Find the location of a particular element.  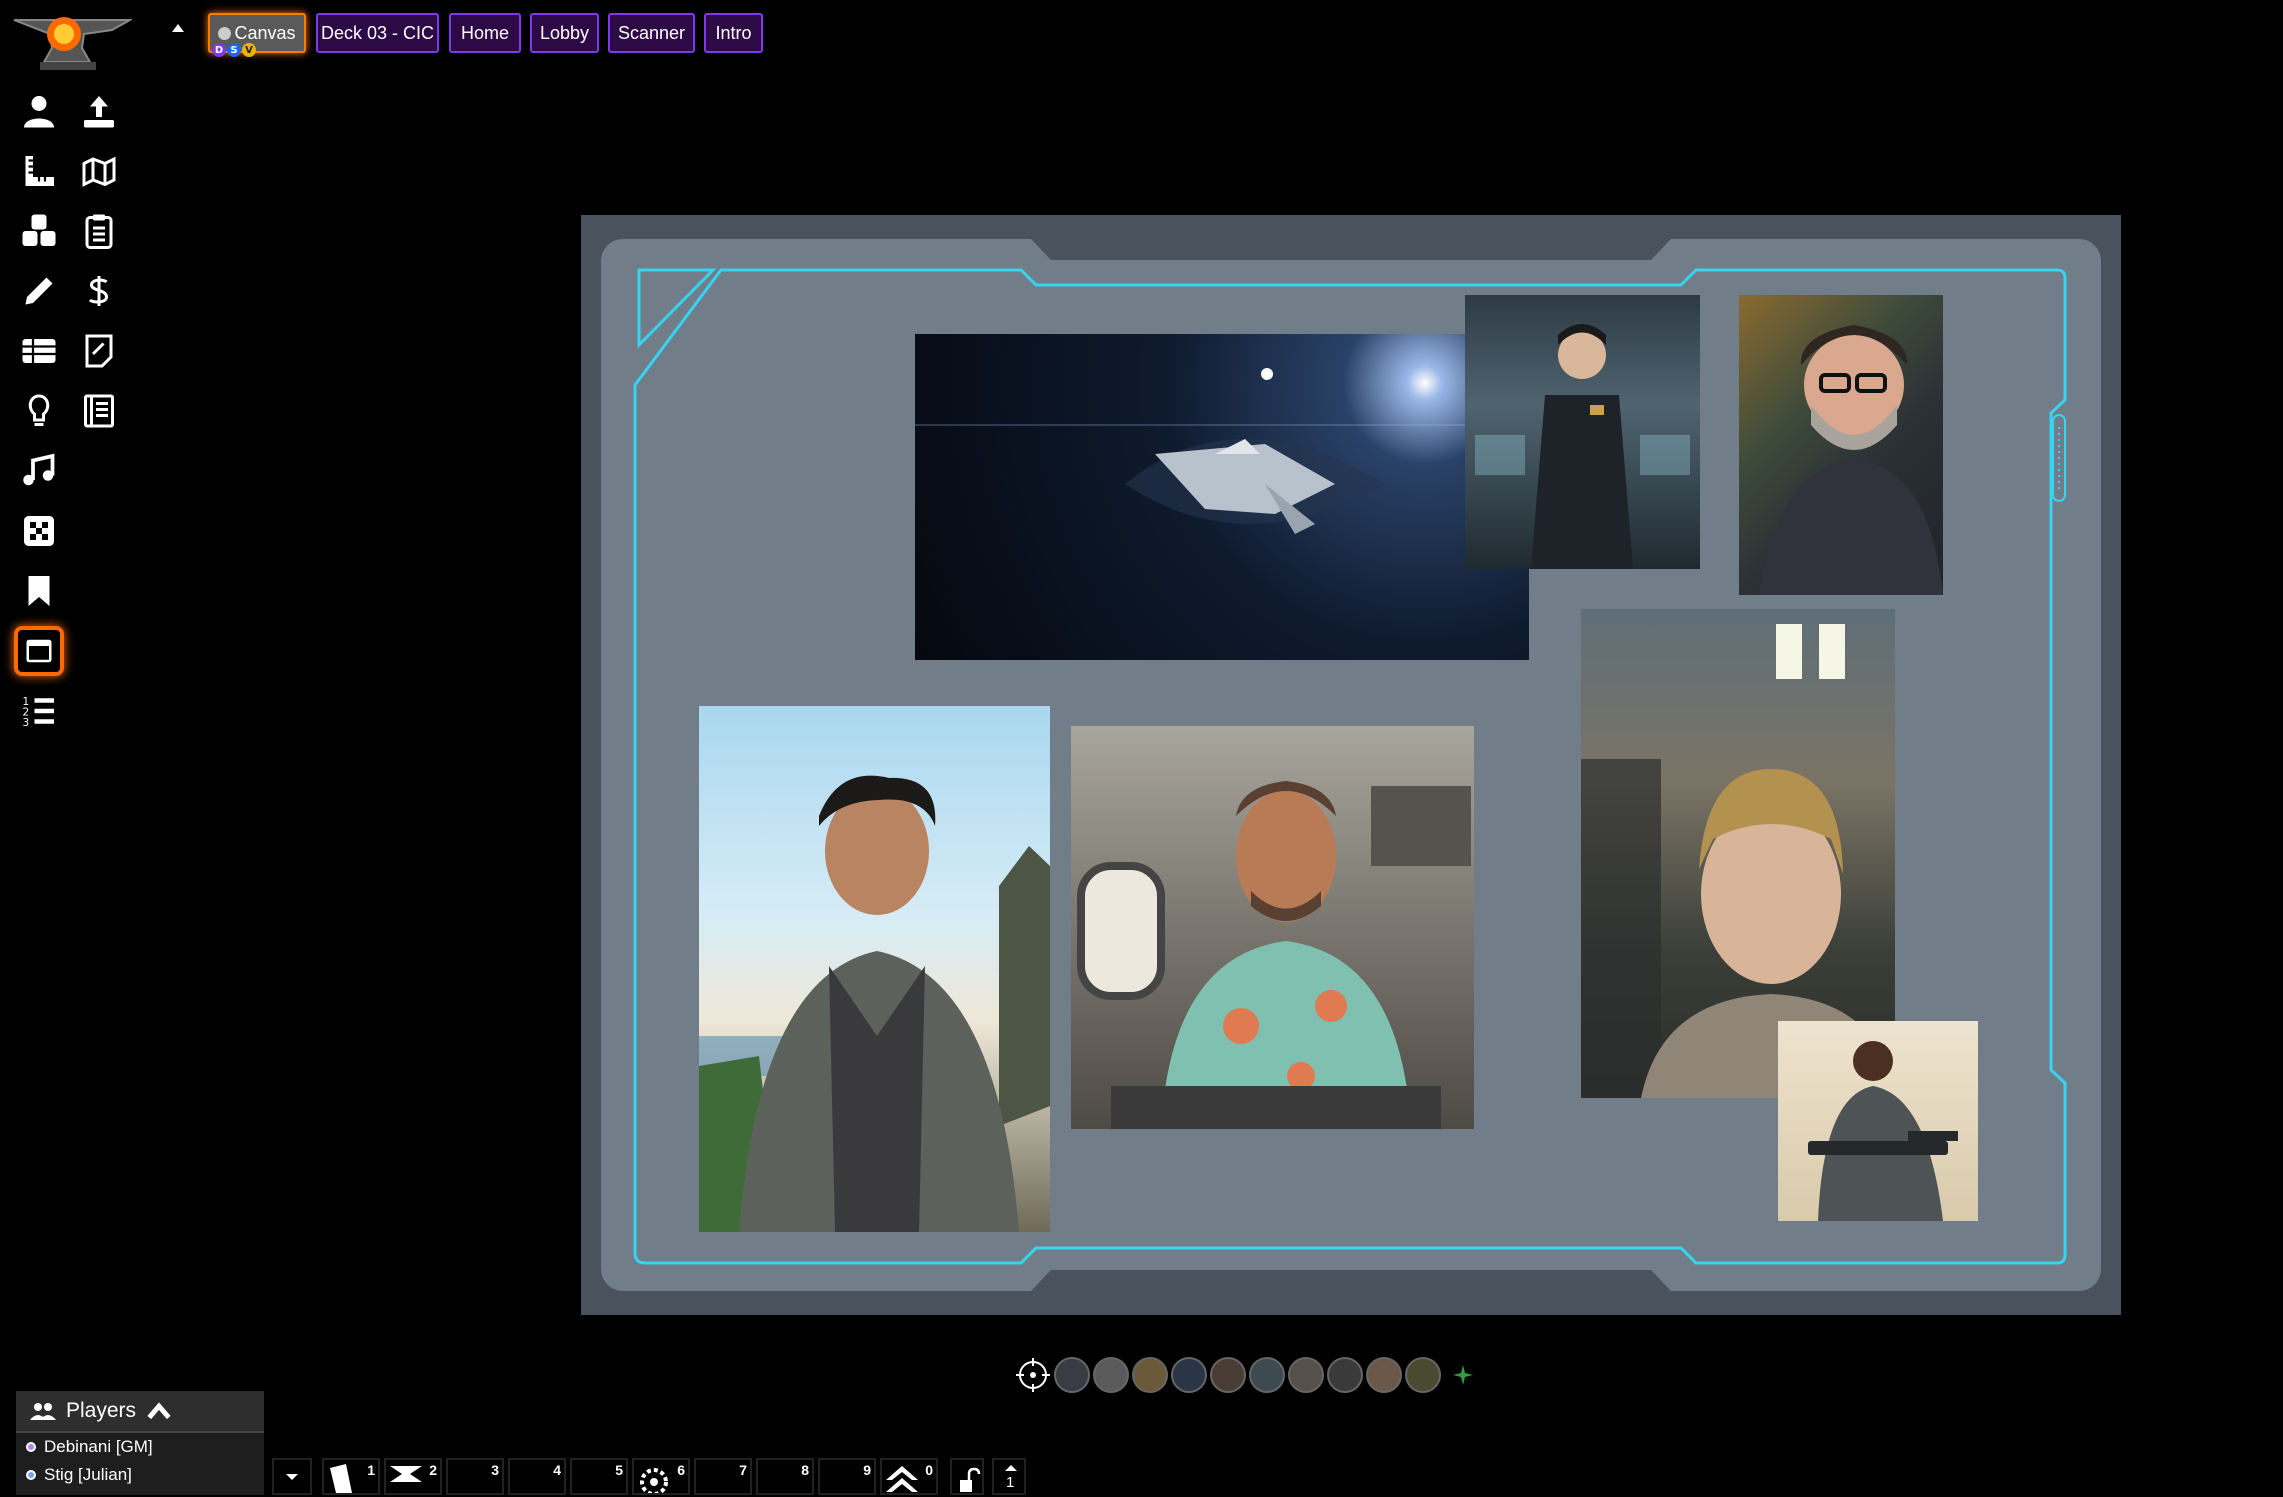

map-icon is located at coordinates (99, 171).